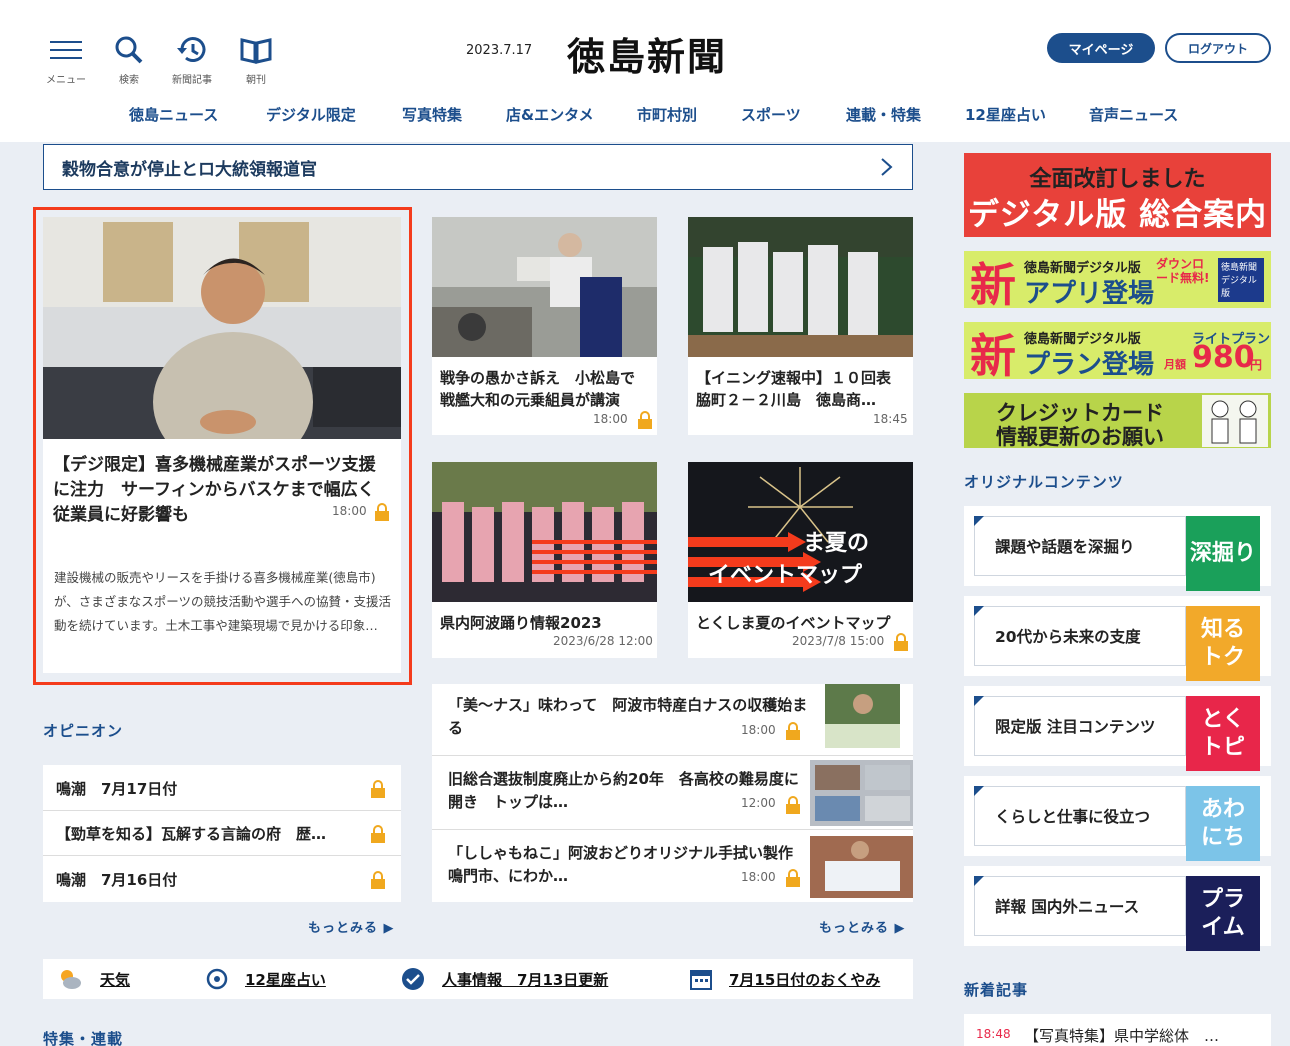  Describe the element at coordinates (432, 114) in the screenshot. I see `nav-photo: 写真特集` at that location.